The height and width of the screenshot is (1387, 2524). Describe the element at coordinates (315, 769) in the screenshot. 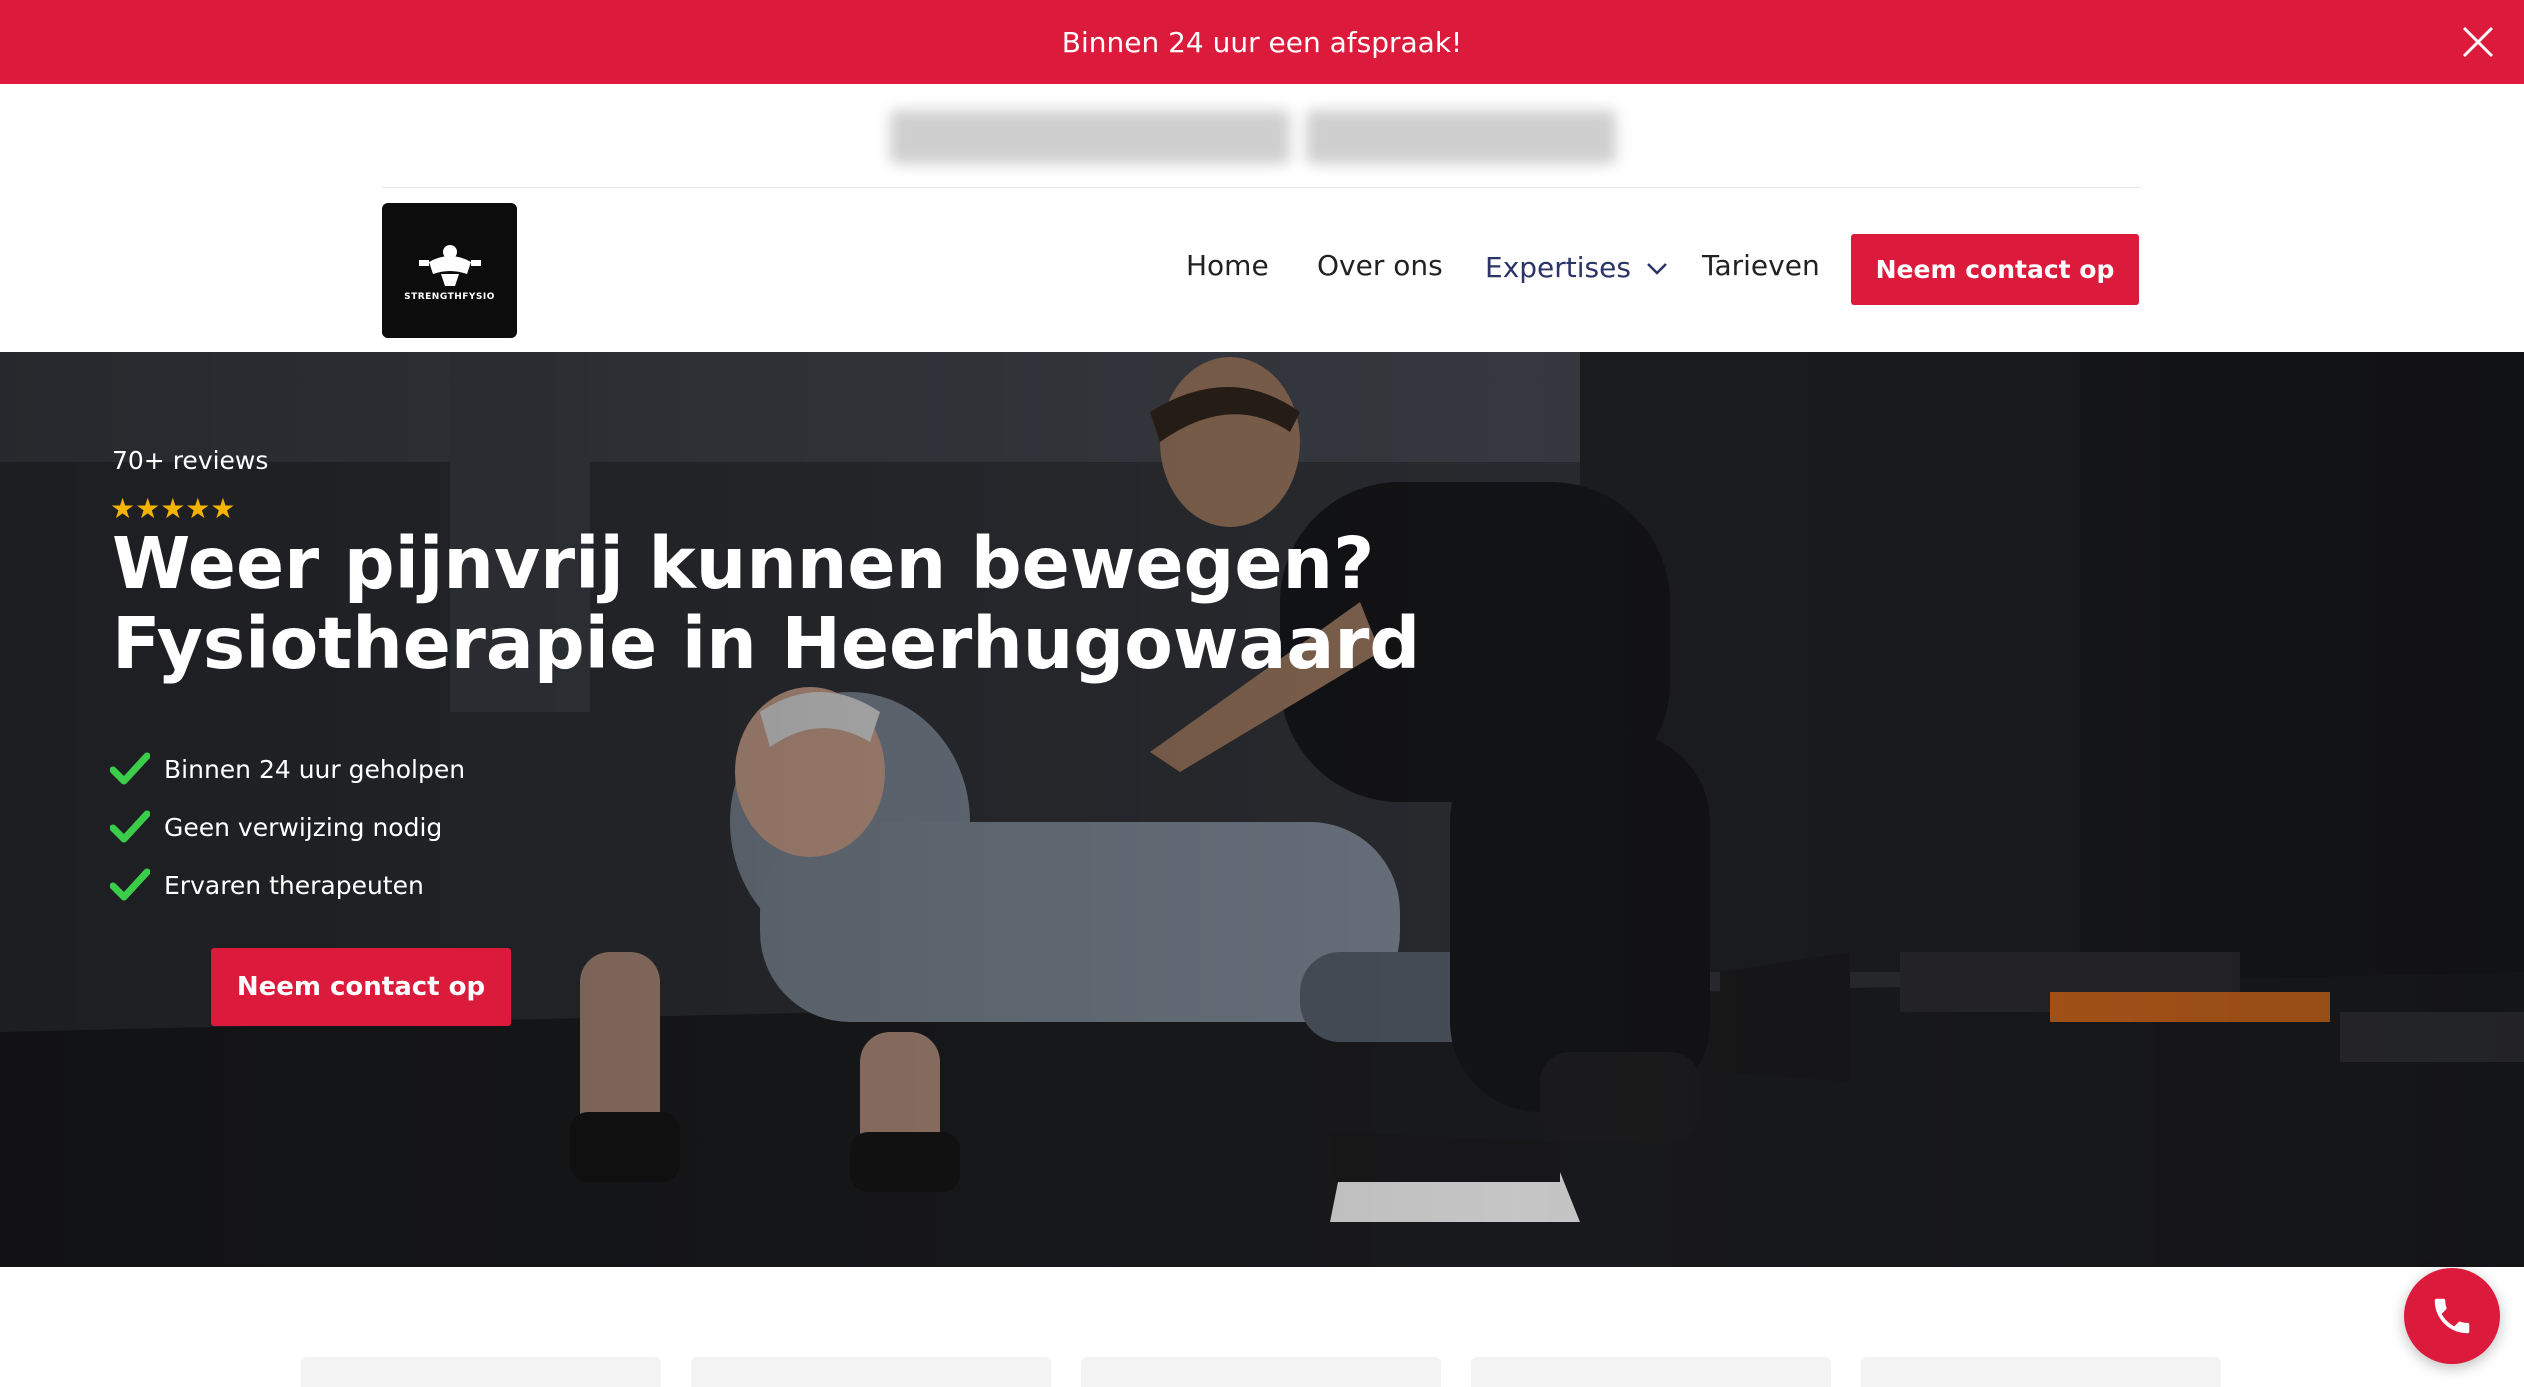

I see `benefit-text: Binnen 24 uur geholpen` at that location.